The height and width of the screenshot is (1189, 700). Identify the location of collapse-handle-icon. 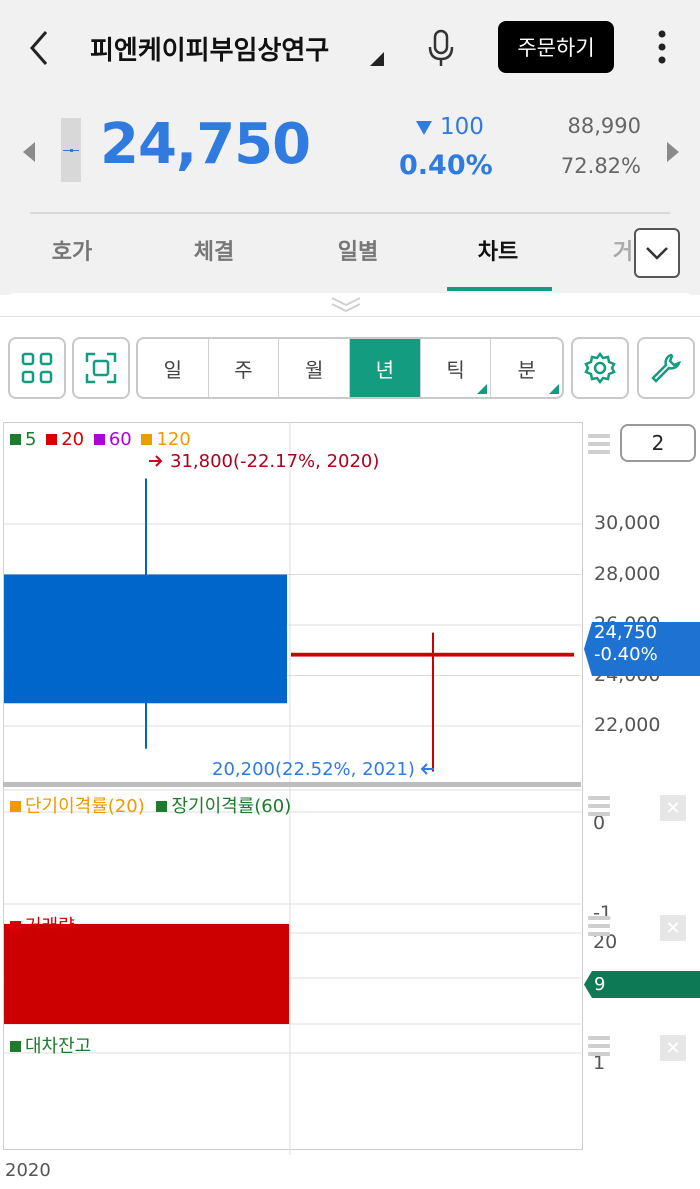
(346, 305).